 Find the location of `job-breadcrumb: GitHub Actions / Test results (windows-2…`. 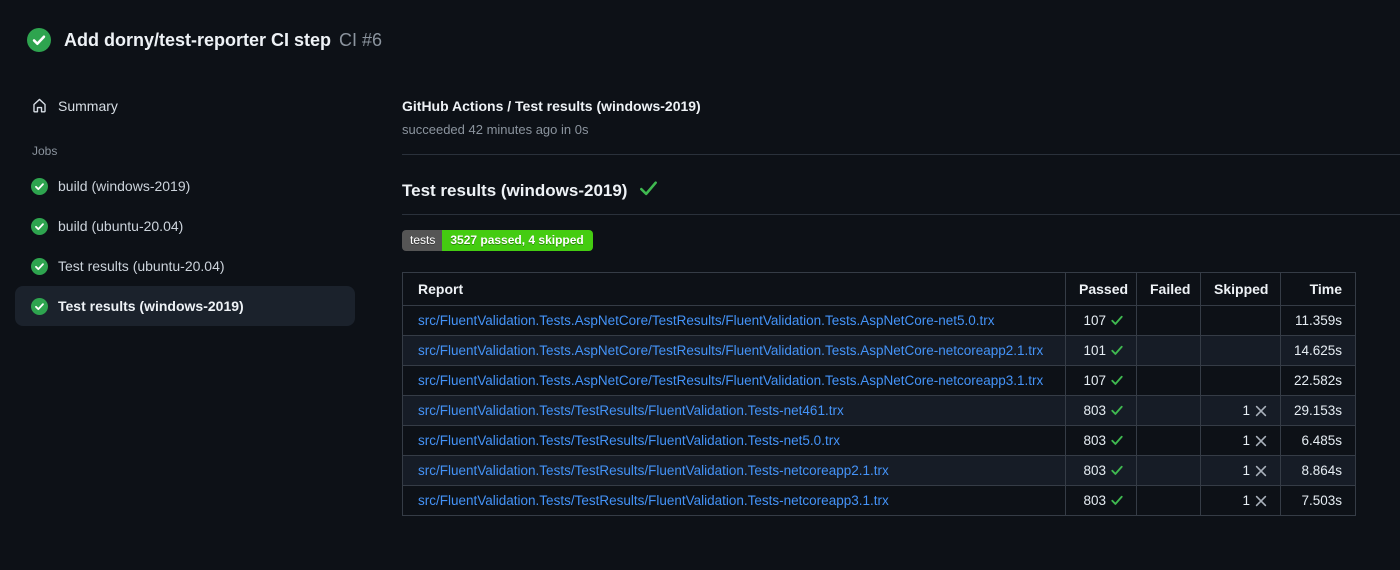

job-breadcrumb: GitHub Actions / Test results (windows-2… is located at coordinates (551, 106).